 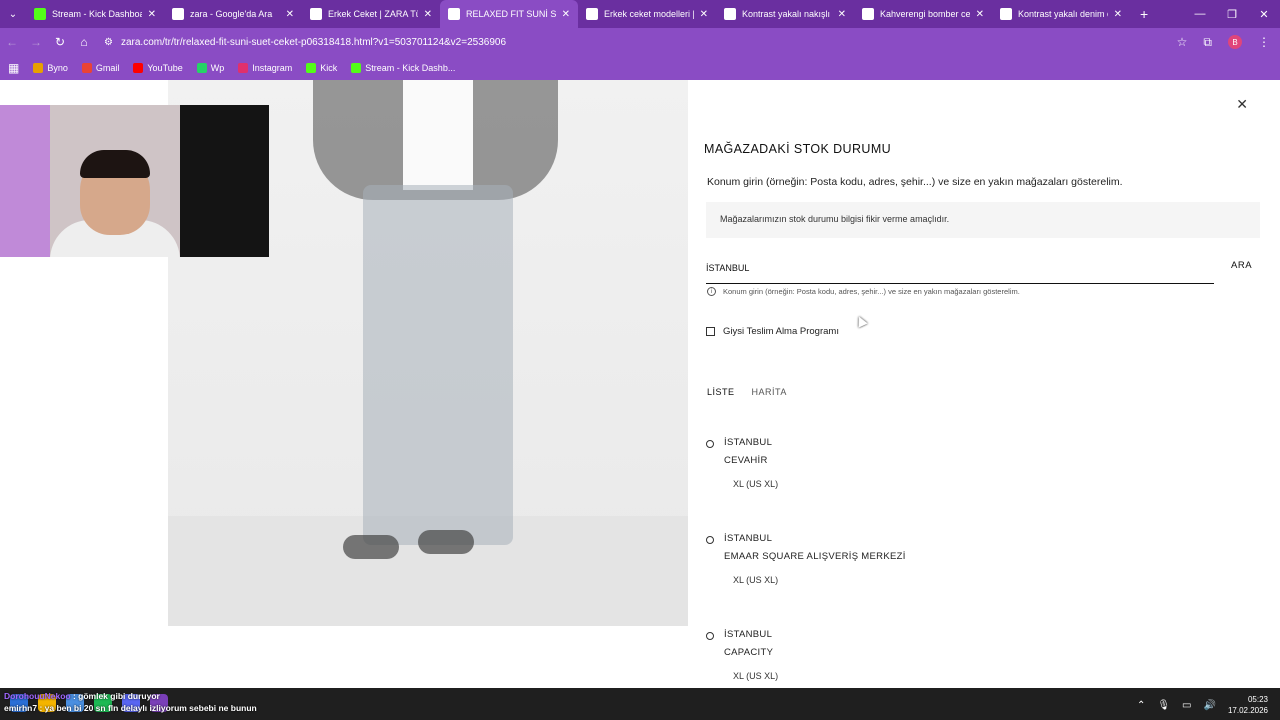 I want to click on tab-title: RELAXED FIT SUNİ SÜET C, so click(x=511, y=14).